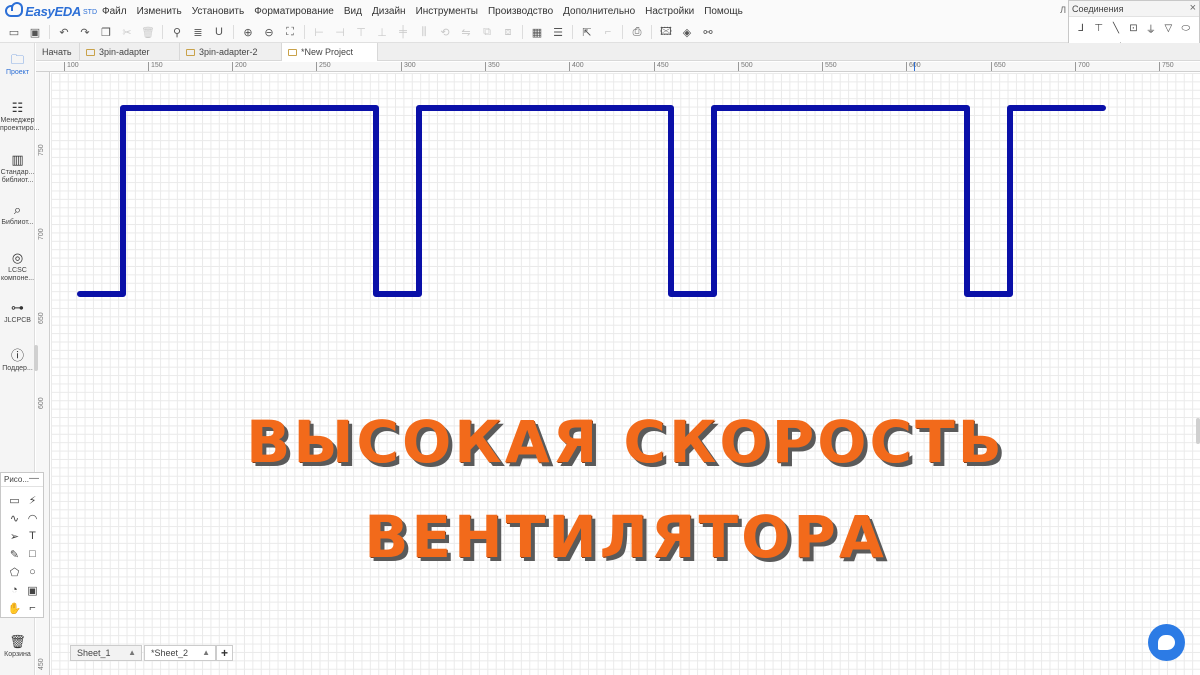 The width and height of the screenshot is (1200, 675). Describe the element at coordinates (41, 664) in the screenshot. I see `ruler-tick: 450` at that location.